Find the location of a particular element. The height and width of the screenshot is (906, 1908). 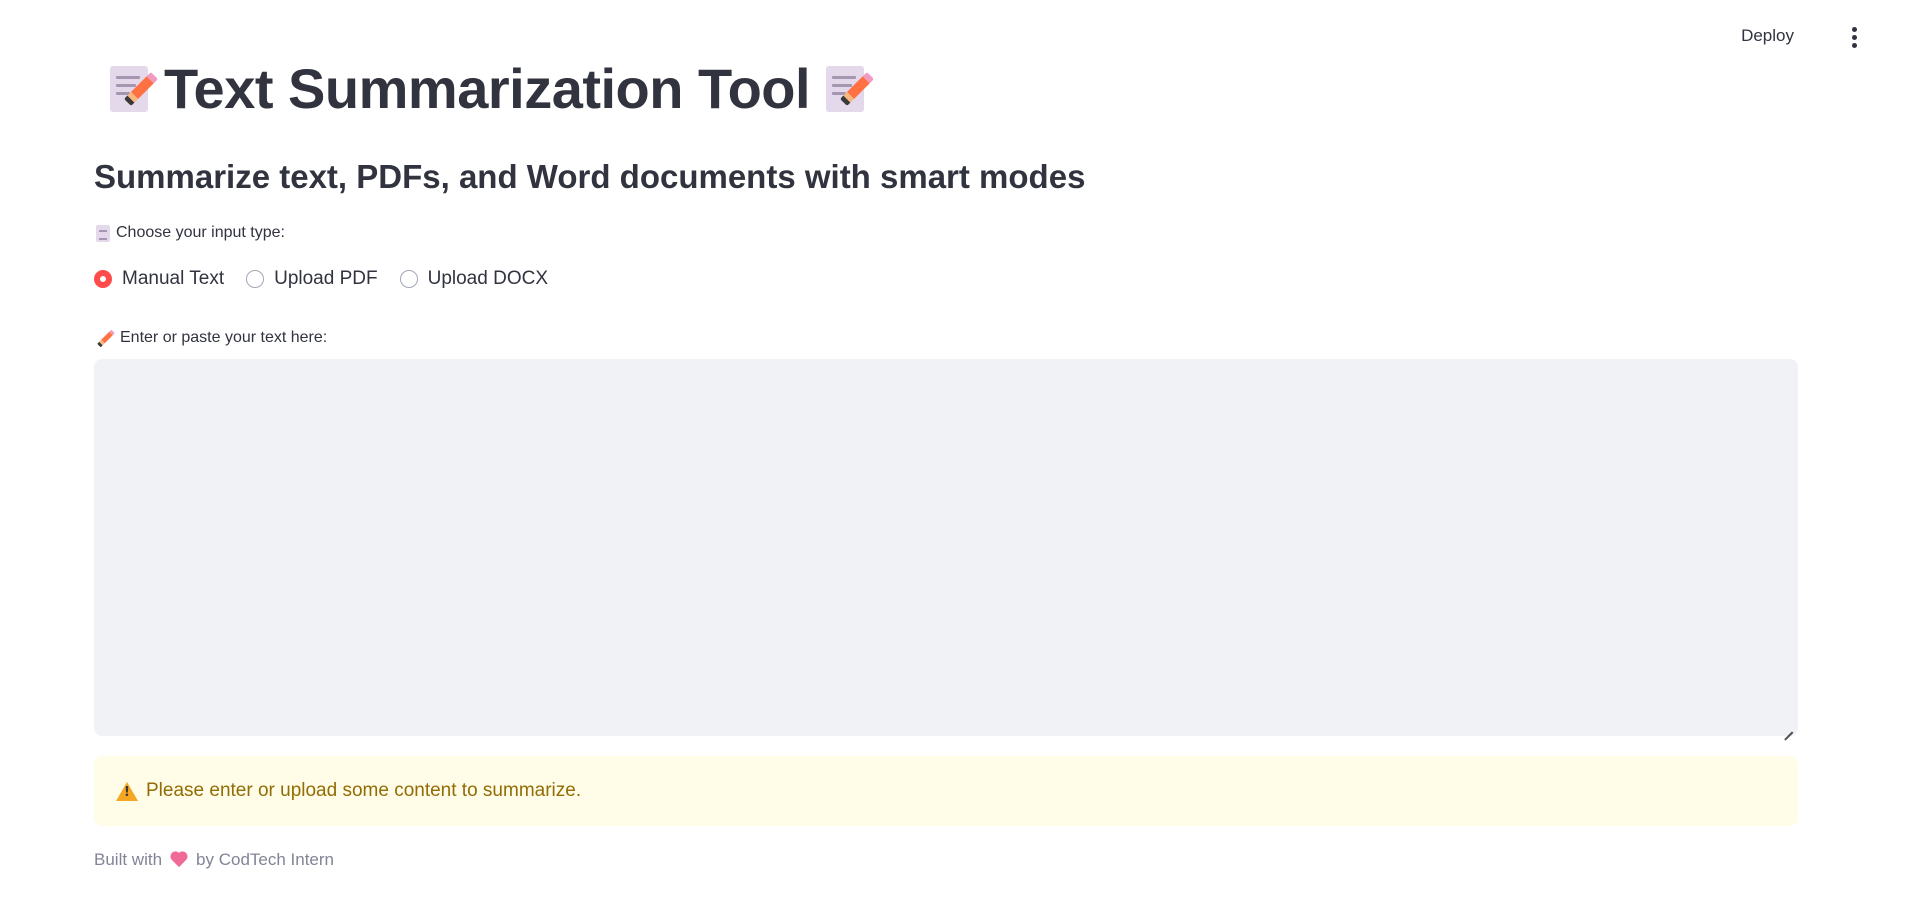

heart-icon is located at coordinates (179, 860).